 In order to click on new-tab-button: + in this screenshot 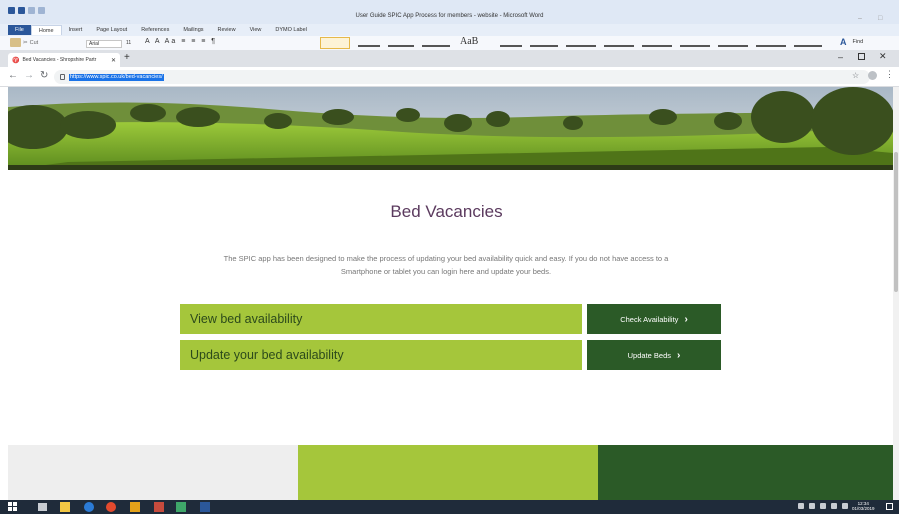, I will do `click(127, 57)`.